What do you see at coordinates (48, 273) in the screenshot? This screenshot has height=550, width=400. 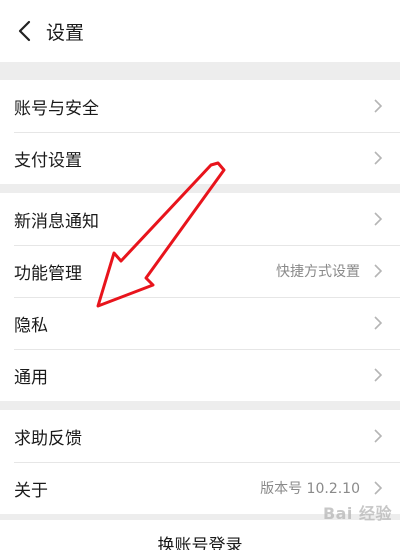 I see `settings-item-label: 功能管理` at bounding box center [48, 273].